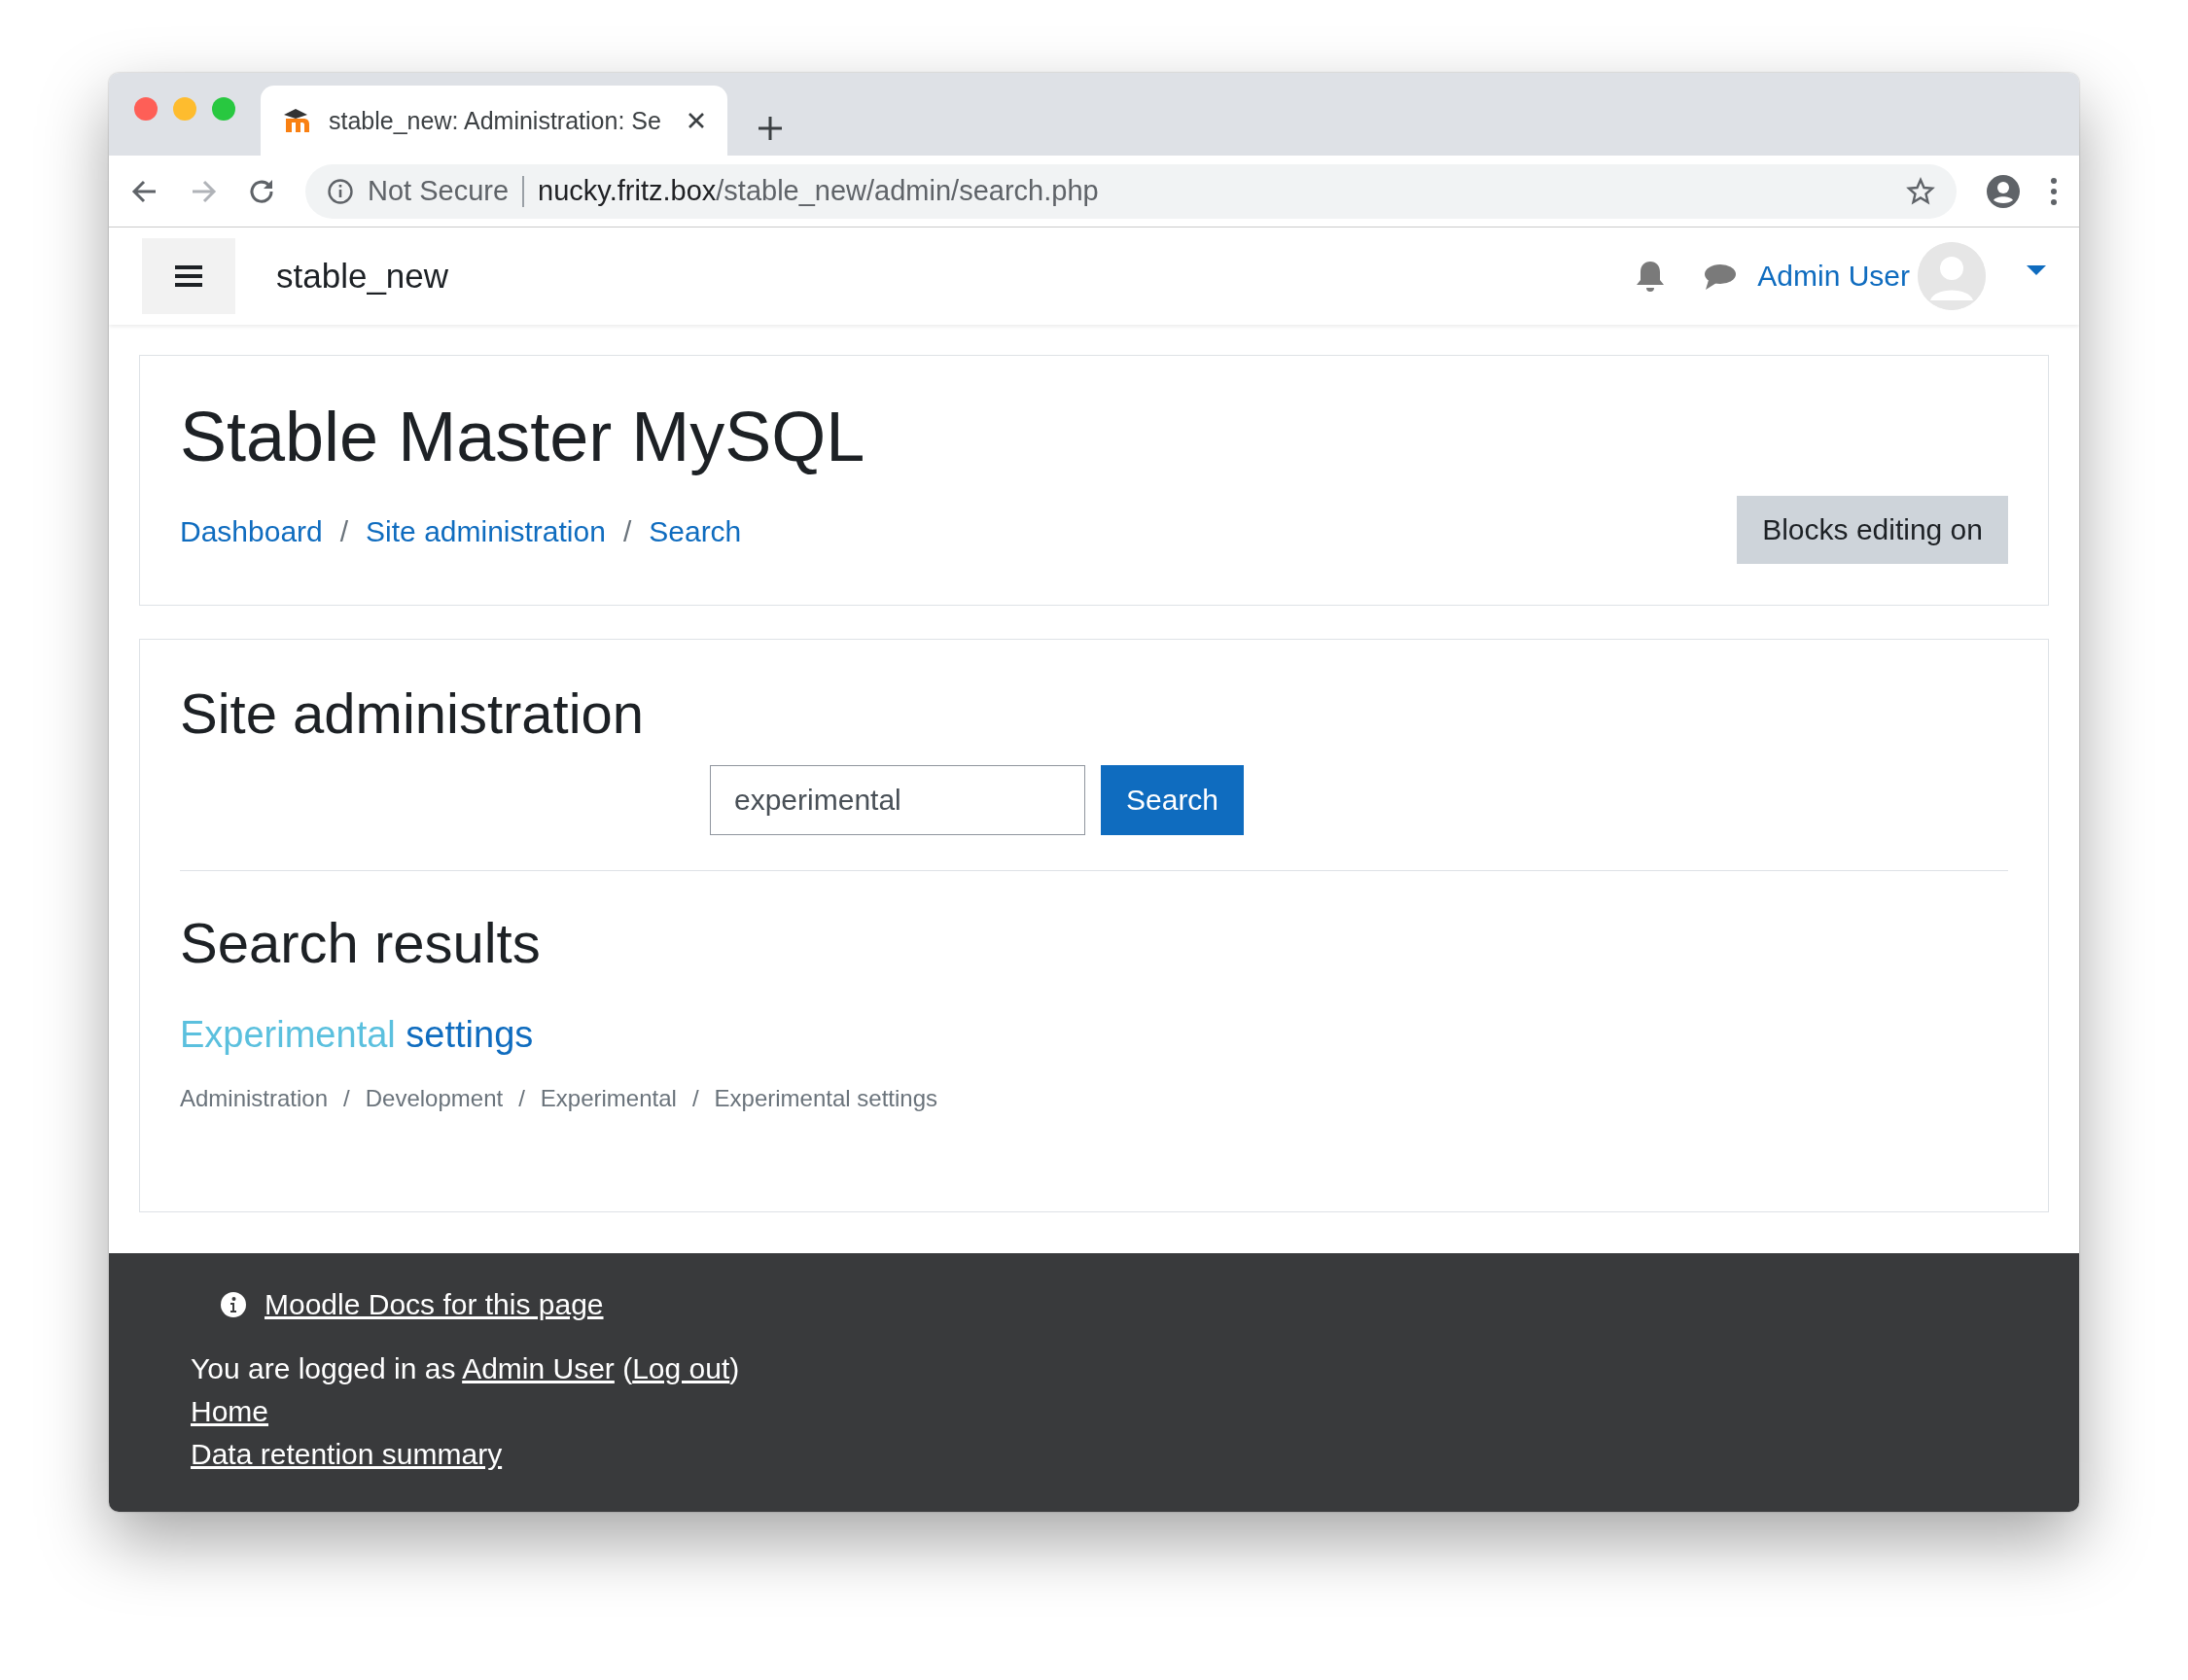 This screenshot has width=2188, height=1680. I want to click on footer-link: Home, so click(230, 1411).